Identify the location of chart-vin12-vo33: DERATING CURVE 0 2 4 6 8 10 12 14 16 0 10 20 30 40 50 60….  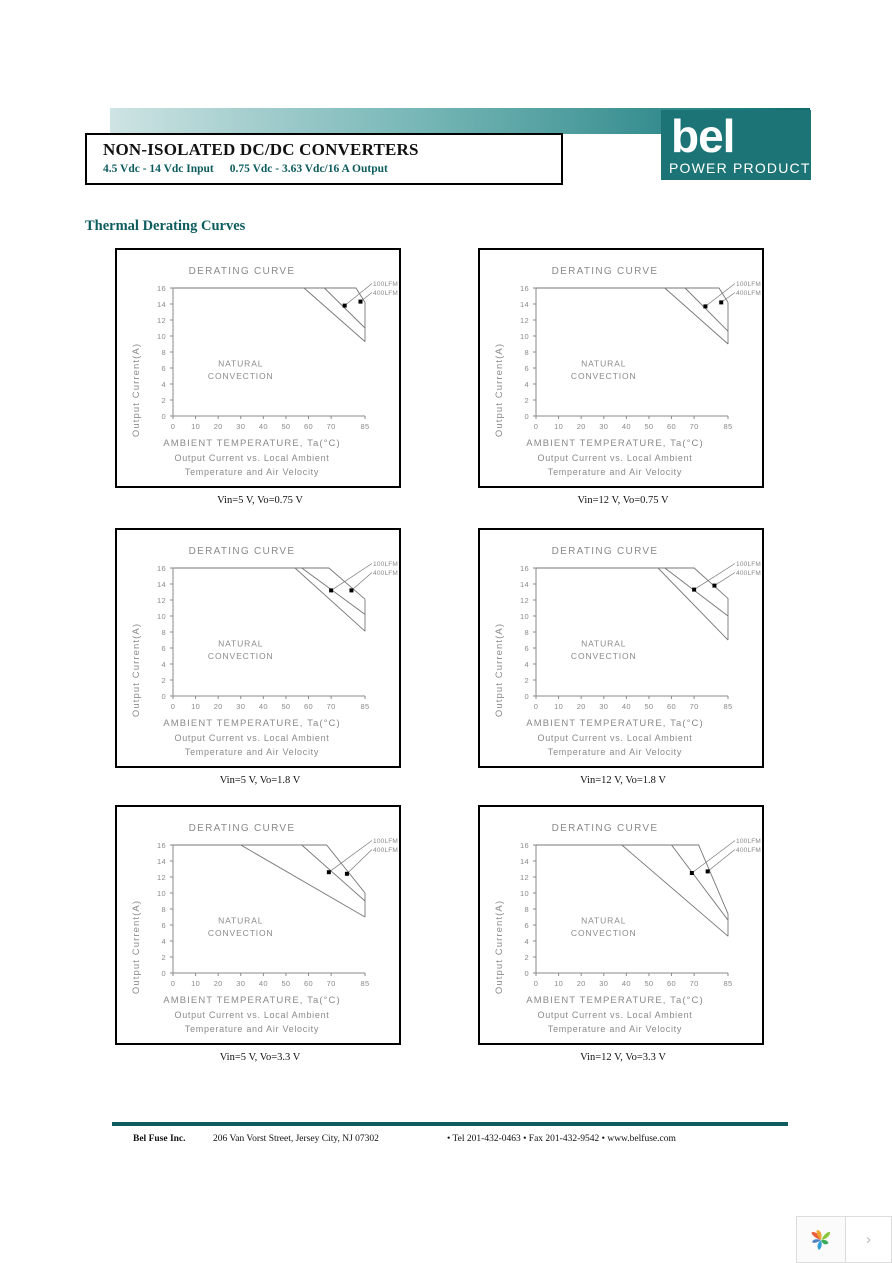
(621, 925).